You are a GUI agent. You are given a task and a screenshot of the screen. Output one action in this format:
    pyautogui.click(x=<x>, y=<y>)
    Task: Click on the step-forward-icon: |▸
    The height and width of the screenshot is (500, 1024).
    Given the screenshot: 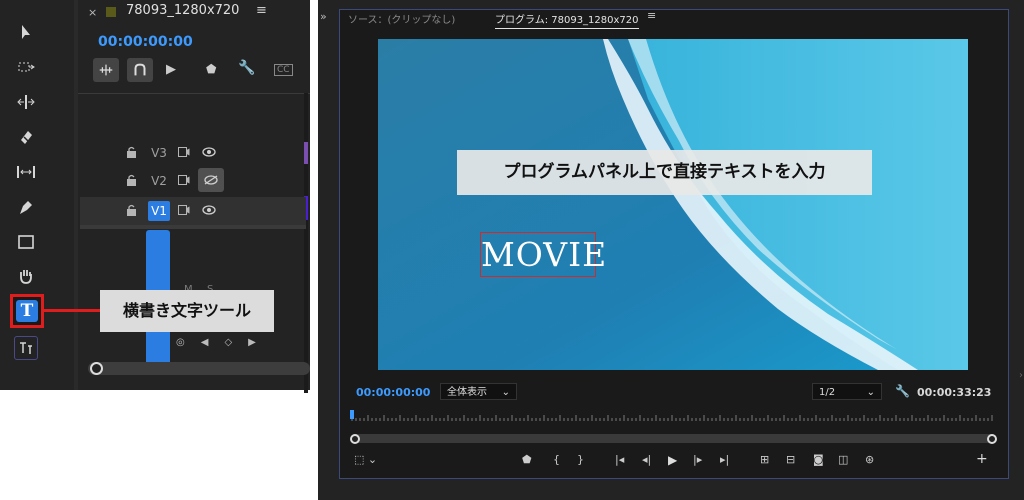 What is the action you would take?
    pyautogui.click(x=697, y=459)
    